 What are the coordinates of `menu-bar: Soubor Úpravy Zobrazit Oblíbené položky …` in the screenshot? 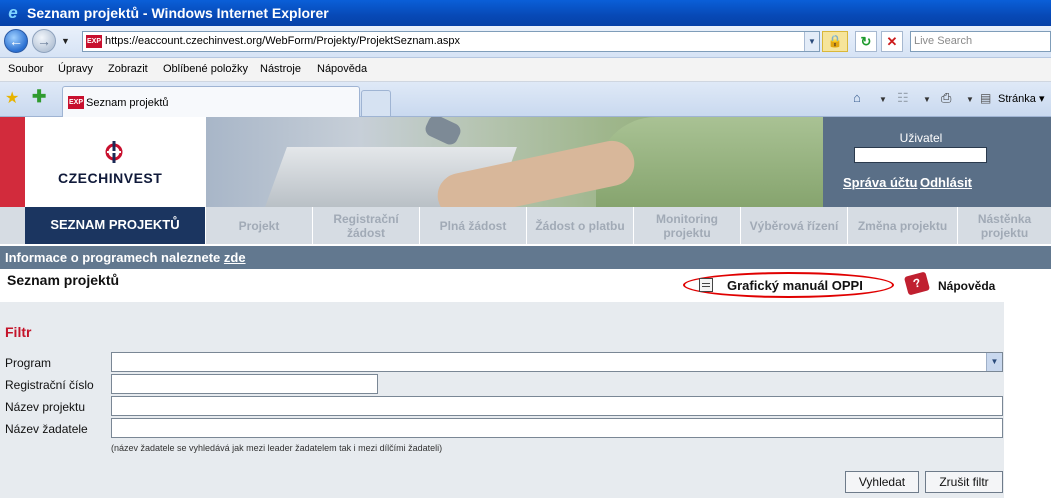 It's located at (525, 70).